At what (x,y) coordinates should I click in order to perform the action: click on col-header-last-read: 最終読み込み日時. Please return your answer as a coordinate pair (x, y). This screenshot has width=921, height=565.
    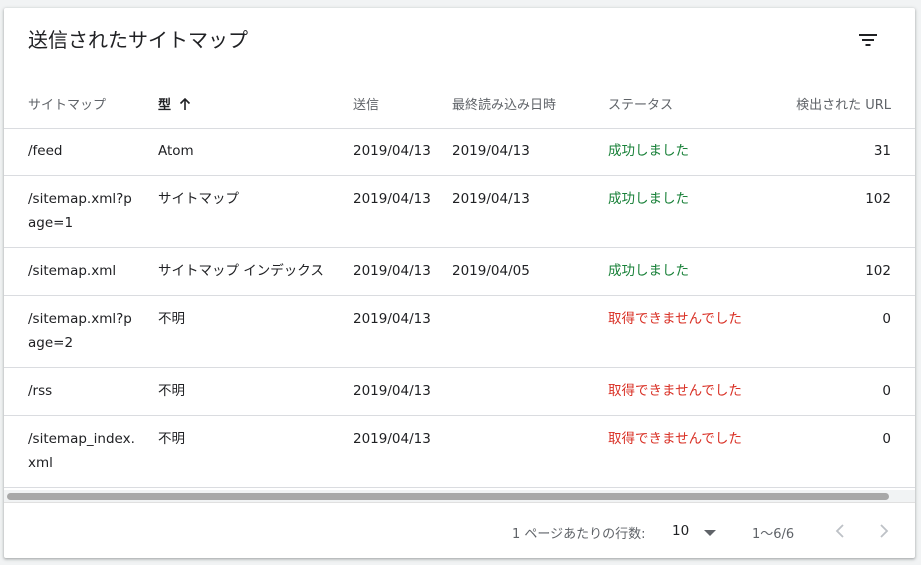
    Looking at the image, I should click on (504, 103).